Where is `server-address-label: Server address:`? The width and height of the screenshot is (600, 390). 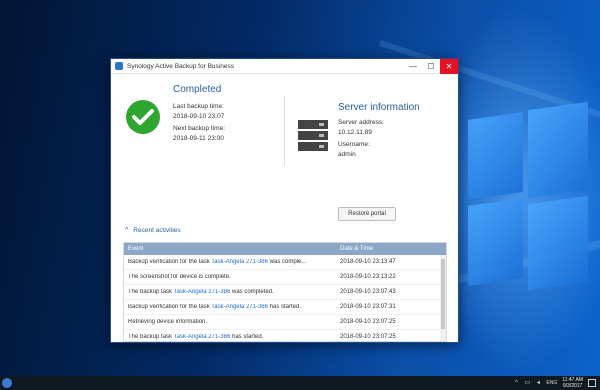
server-address-label: Server address: is located at coordinates (361, 122).